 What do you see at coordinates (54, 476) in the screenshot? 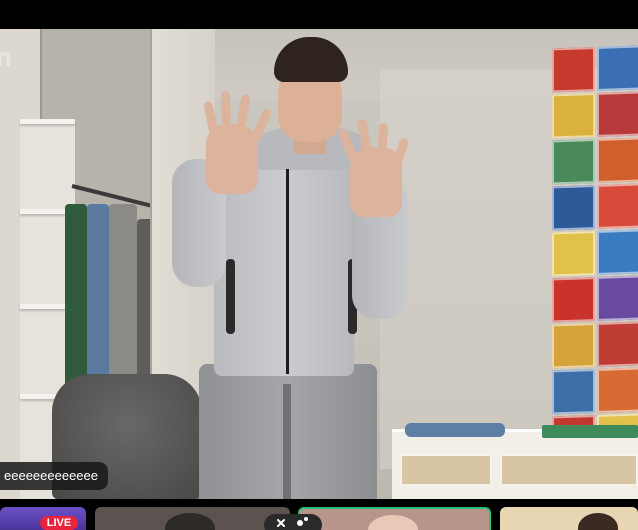
I see `chat-message-bubble: eeeeeeeeeeeee` at bounding box center [54, 476].